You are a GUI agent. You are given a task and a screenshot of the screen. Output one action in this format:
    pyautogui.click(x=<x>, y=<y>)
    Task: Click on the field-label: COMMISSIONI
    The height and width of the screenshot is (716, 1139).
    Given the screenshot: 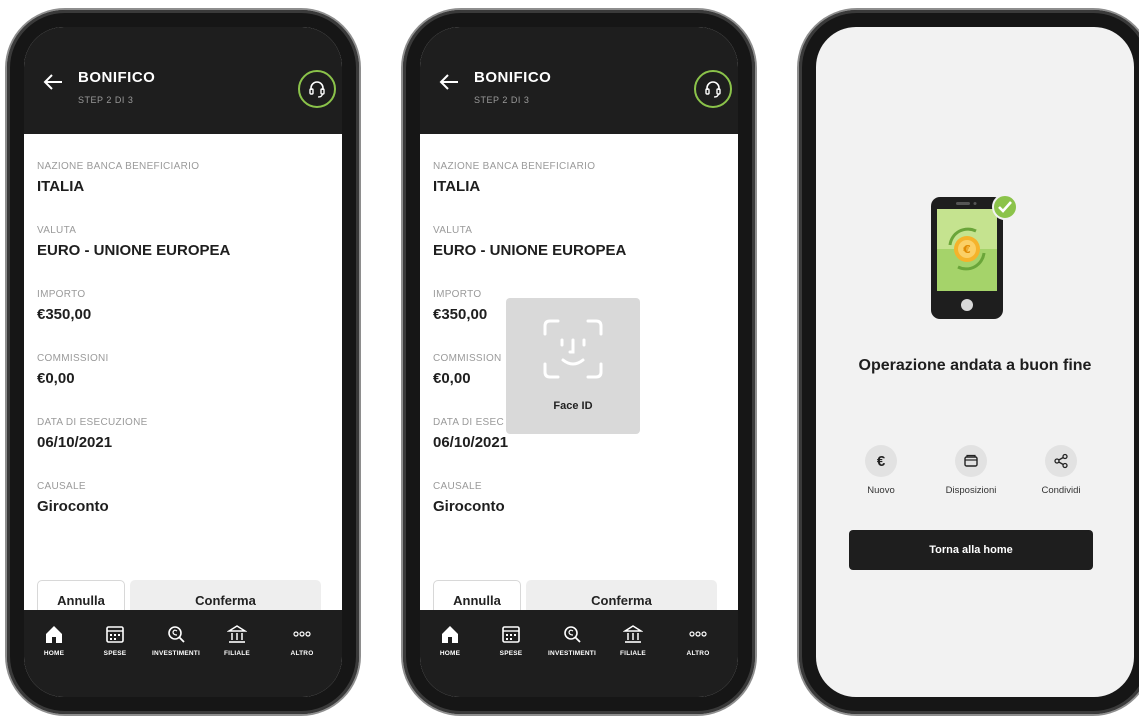 What is the action you would take?
    pyautogui.click(x=73, y=358)
    